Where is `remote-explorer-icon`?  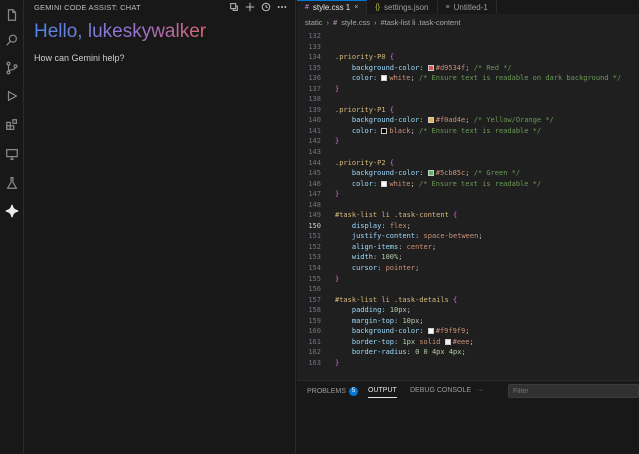
remote-explorer-icon is located at coordinates (12, 154).